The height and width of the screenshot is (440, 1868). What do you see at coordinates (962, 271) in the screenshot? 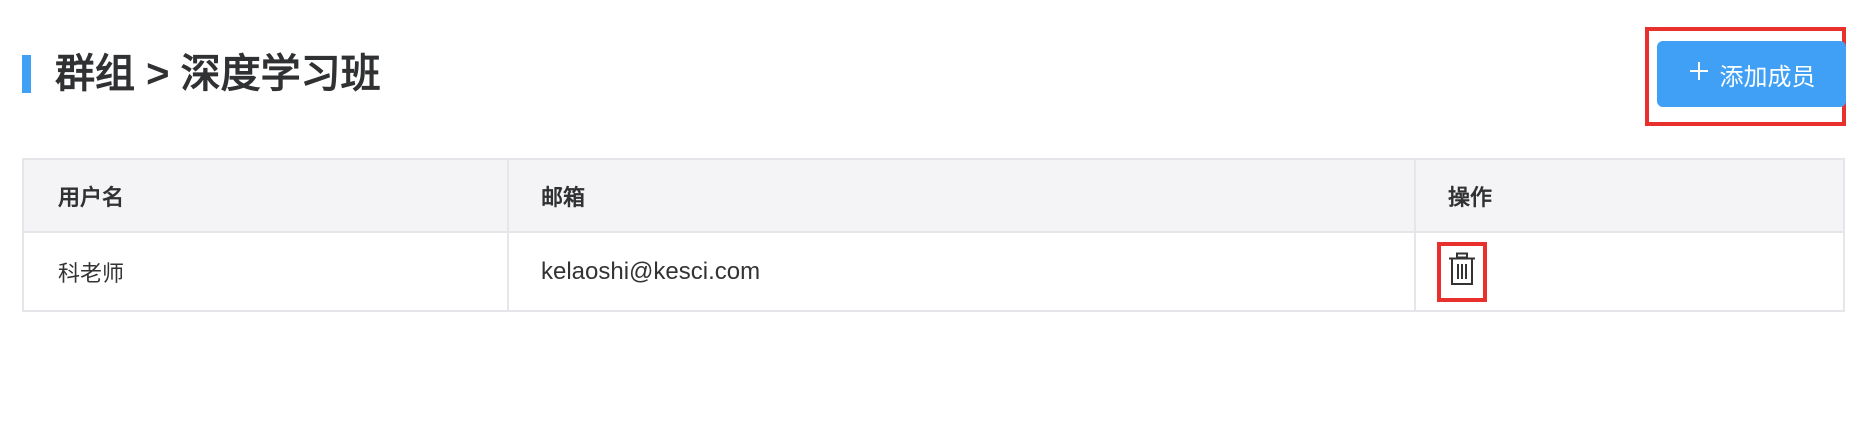
I see `email-cell: kelaoshi@kesci.com` at bounding box center [962, 271].